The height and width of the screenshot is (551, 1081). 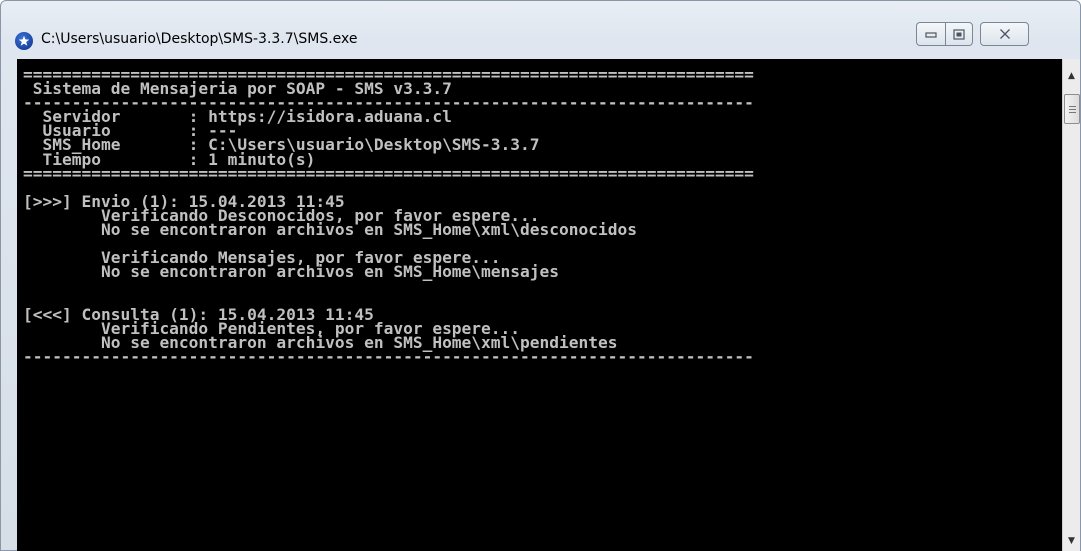 I want to click on close-group, so click(x=1004, y=34).